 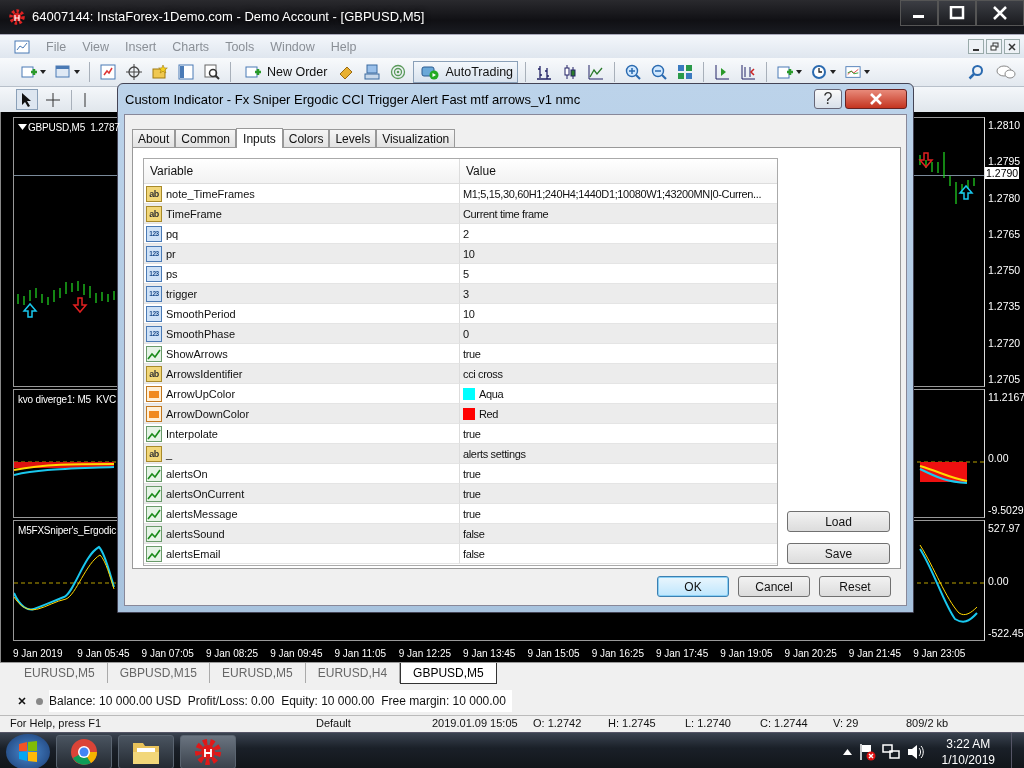 I want to click on folder-icon, so click(x=146, y=751).